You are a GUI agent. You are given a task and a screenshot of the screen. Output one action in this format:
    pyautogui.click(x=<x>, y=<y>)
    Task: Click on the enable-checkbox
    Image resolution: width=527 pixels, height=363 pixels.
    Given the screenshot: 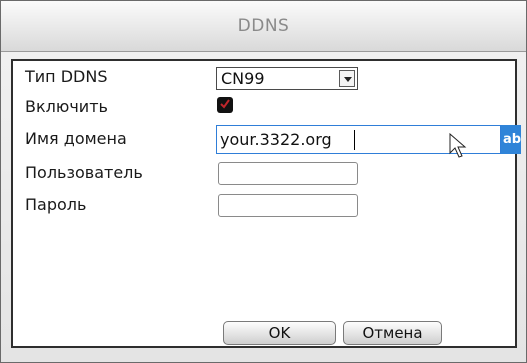 What is the action you would take?
    pyautogui.click(x=225, y=105)
    